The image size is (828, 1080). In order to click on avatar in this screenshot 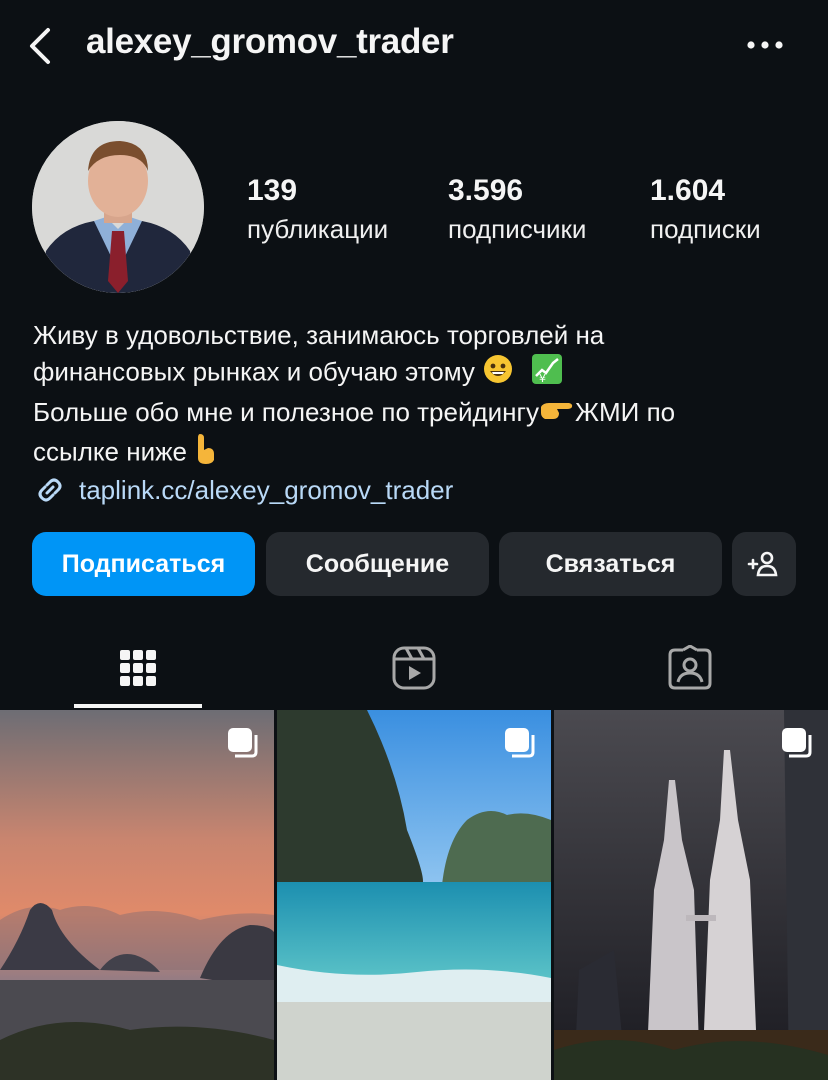, I will do `click(118, 207)`.